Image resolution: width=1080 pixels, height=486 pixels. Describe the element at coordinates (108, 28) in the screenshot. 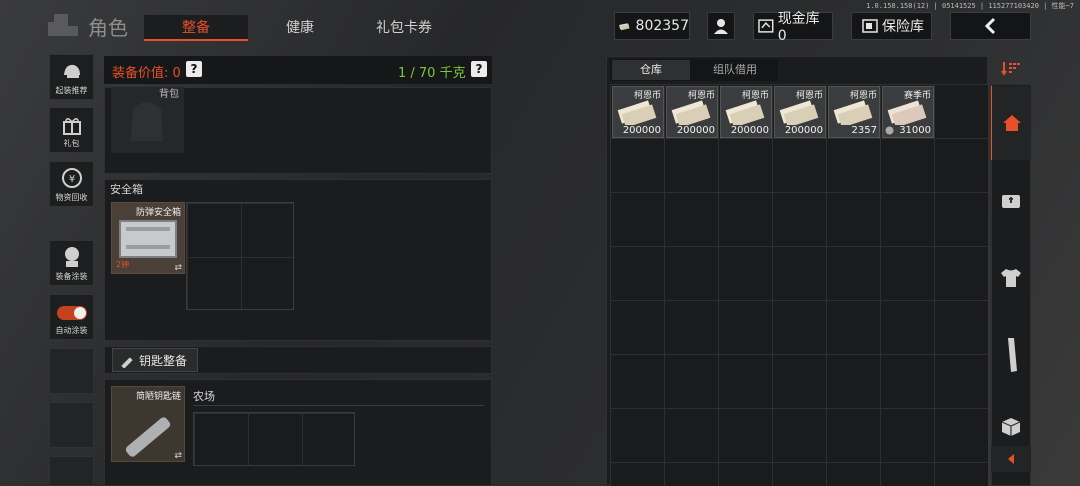

I see `page-title: 角色` at that location.